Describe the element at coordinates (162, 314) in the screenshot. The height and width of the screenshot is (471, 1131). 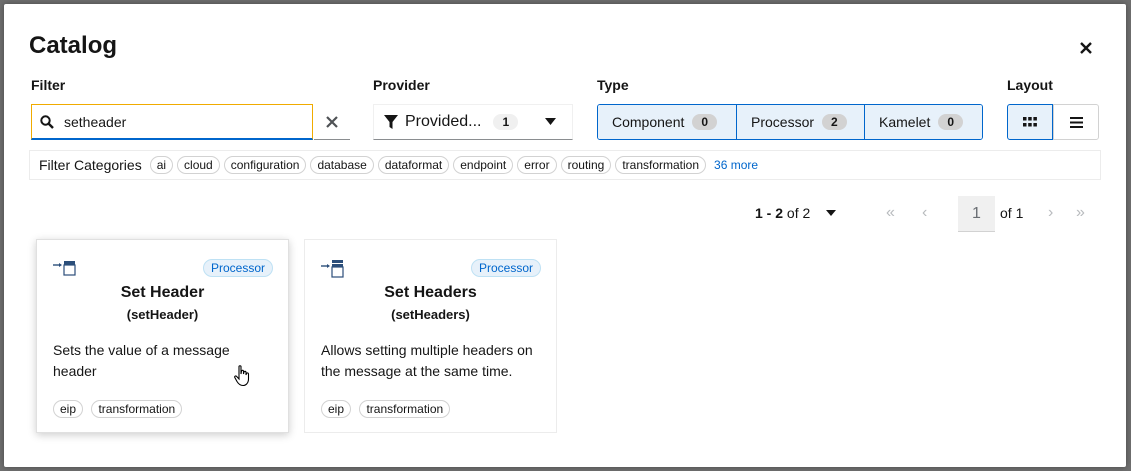
I see `card-subtitle: (setHeader)` at that location.